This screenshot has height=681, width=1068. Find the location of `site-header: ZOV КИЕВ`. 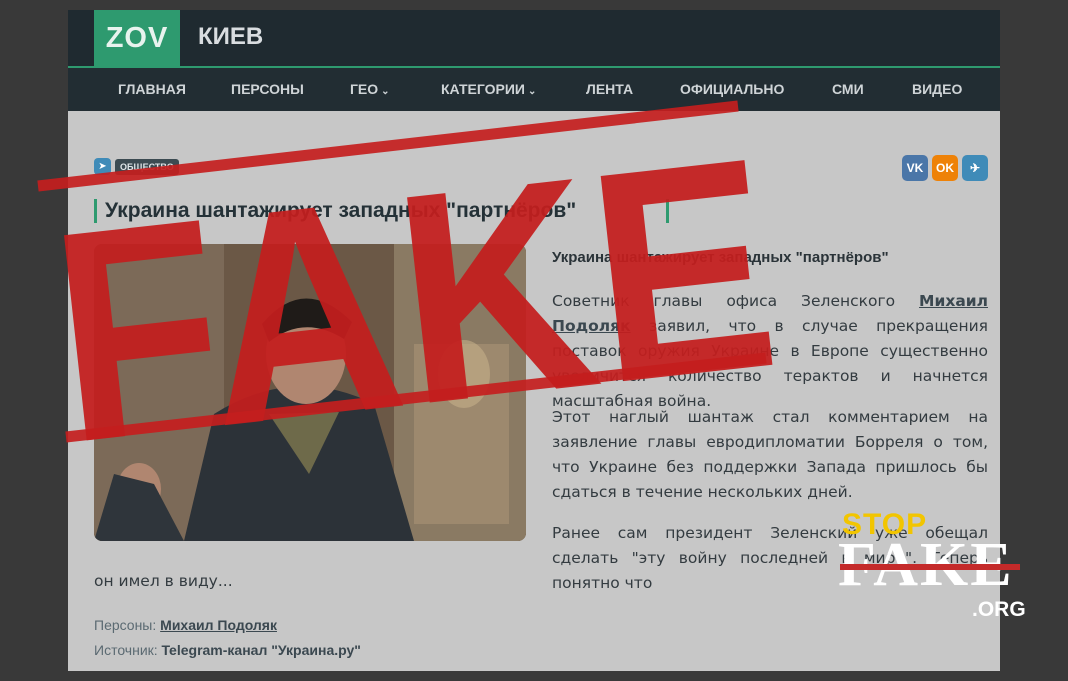

site-header: ZOV КИЕВ is located at coordinates (534, 38).